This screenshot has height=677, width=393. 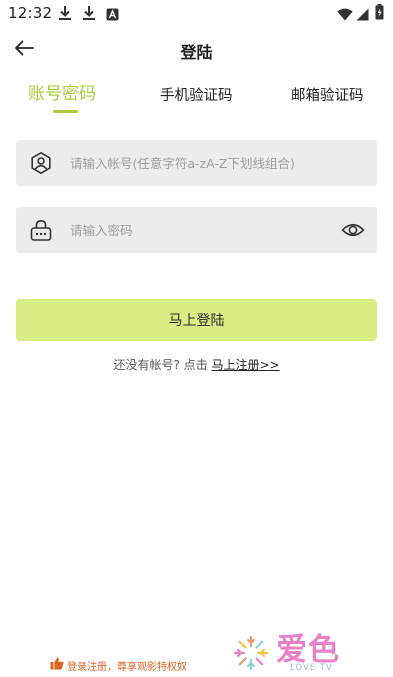 I want to click on brand-logo: 爱色 LOVE TV, so click(x=294, y=651).